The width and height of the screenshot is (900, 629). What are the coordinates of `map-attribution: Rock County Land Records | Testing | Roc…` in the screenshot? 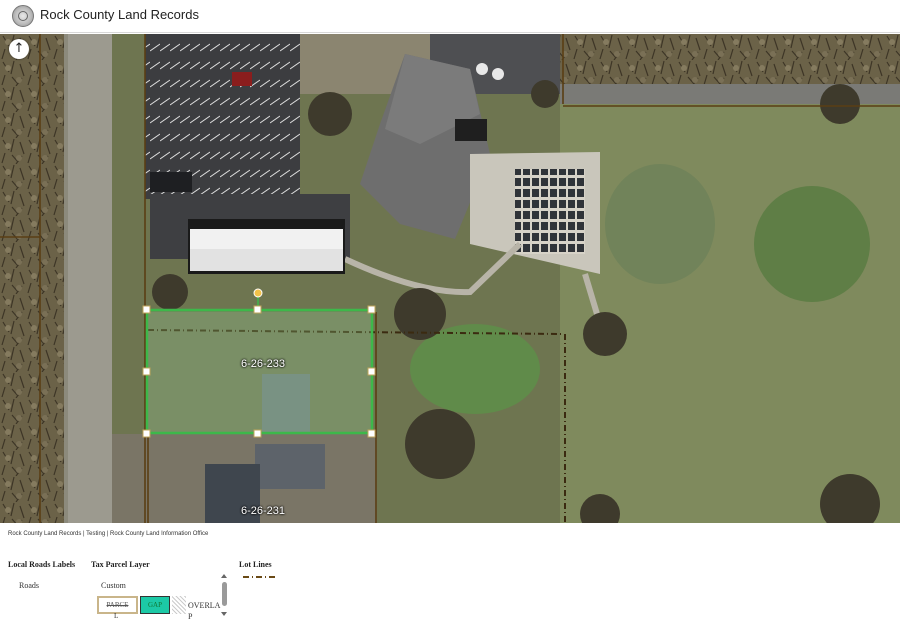 It's located at (108, 534).